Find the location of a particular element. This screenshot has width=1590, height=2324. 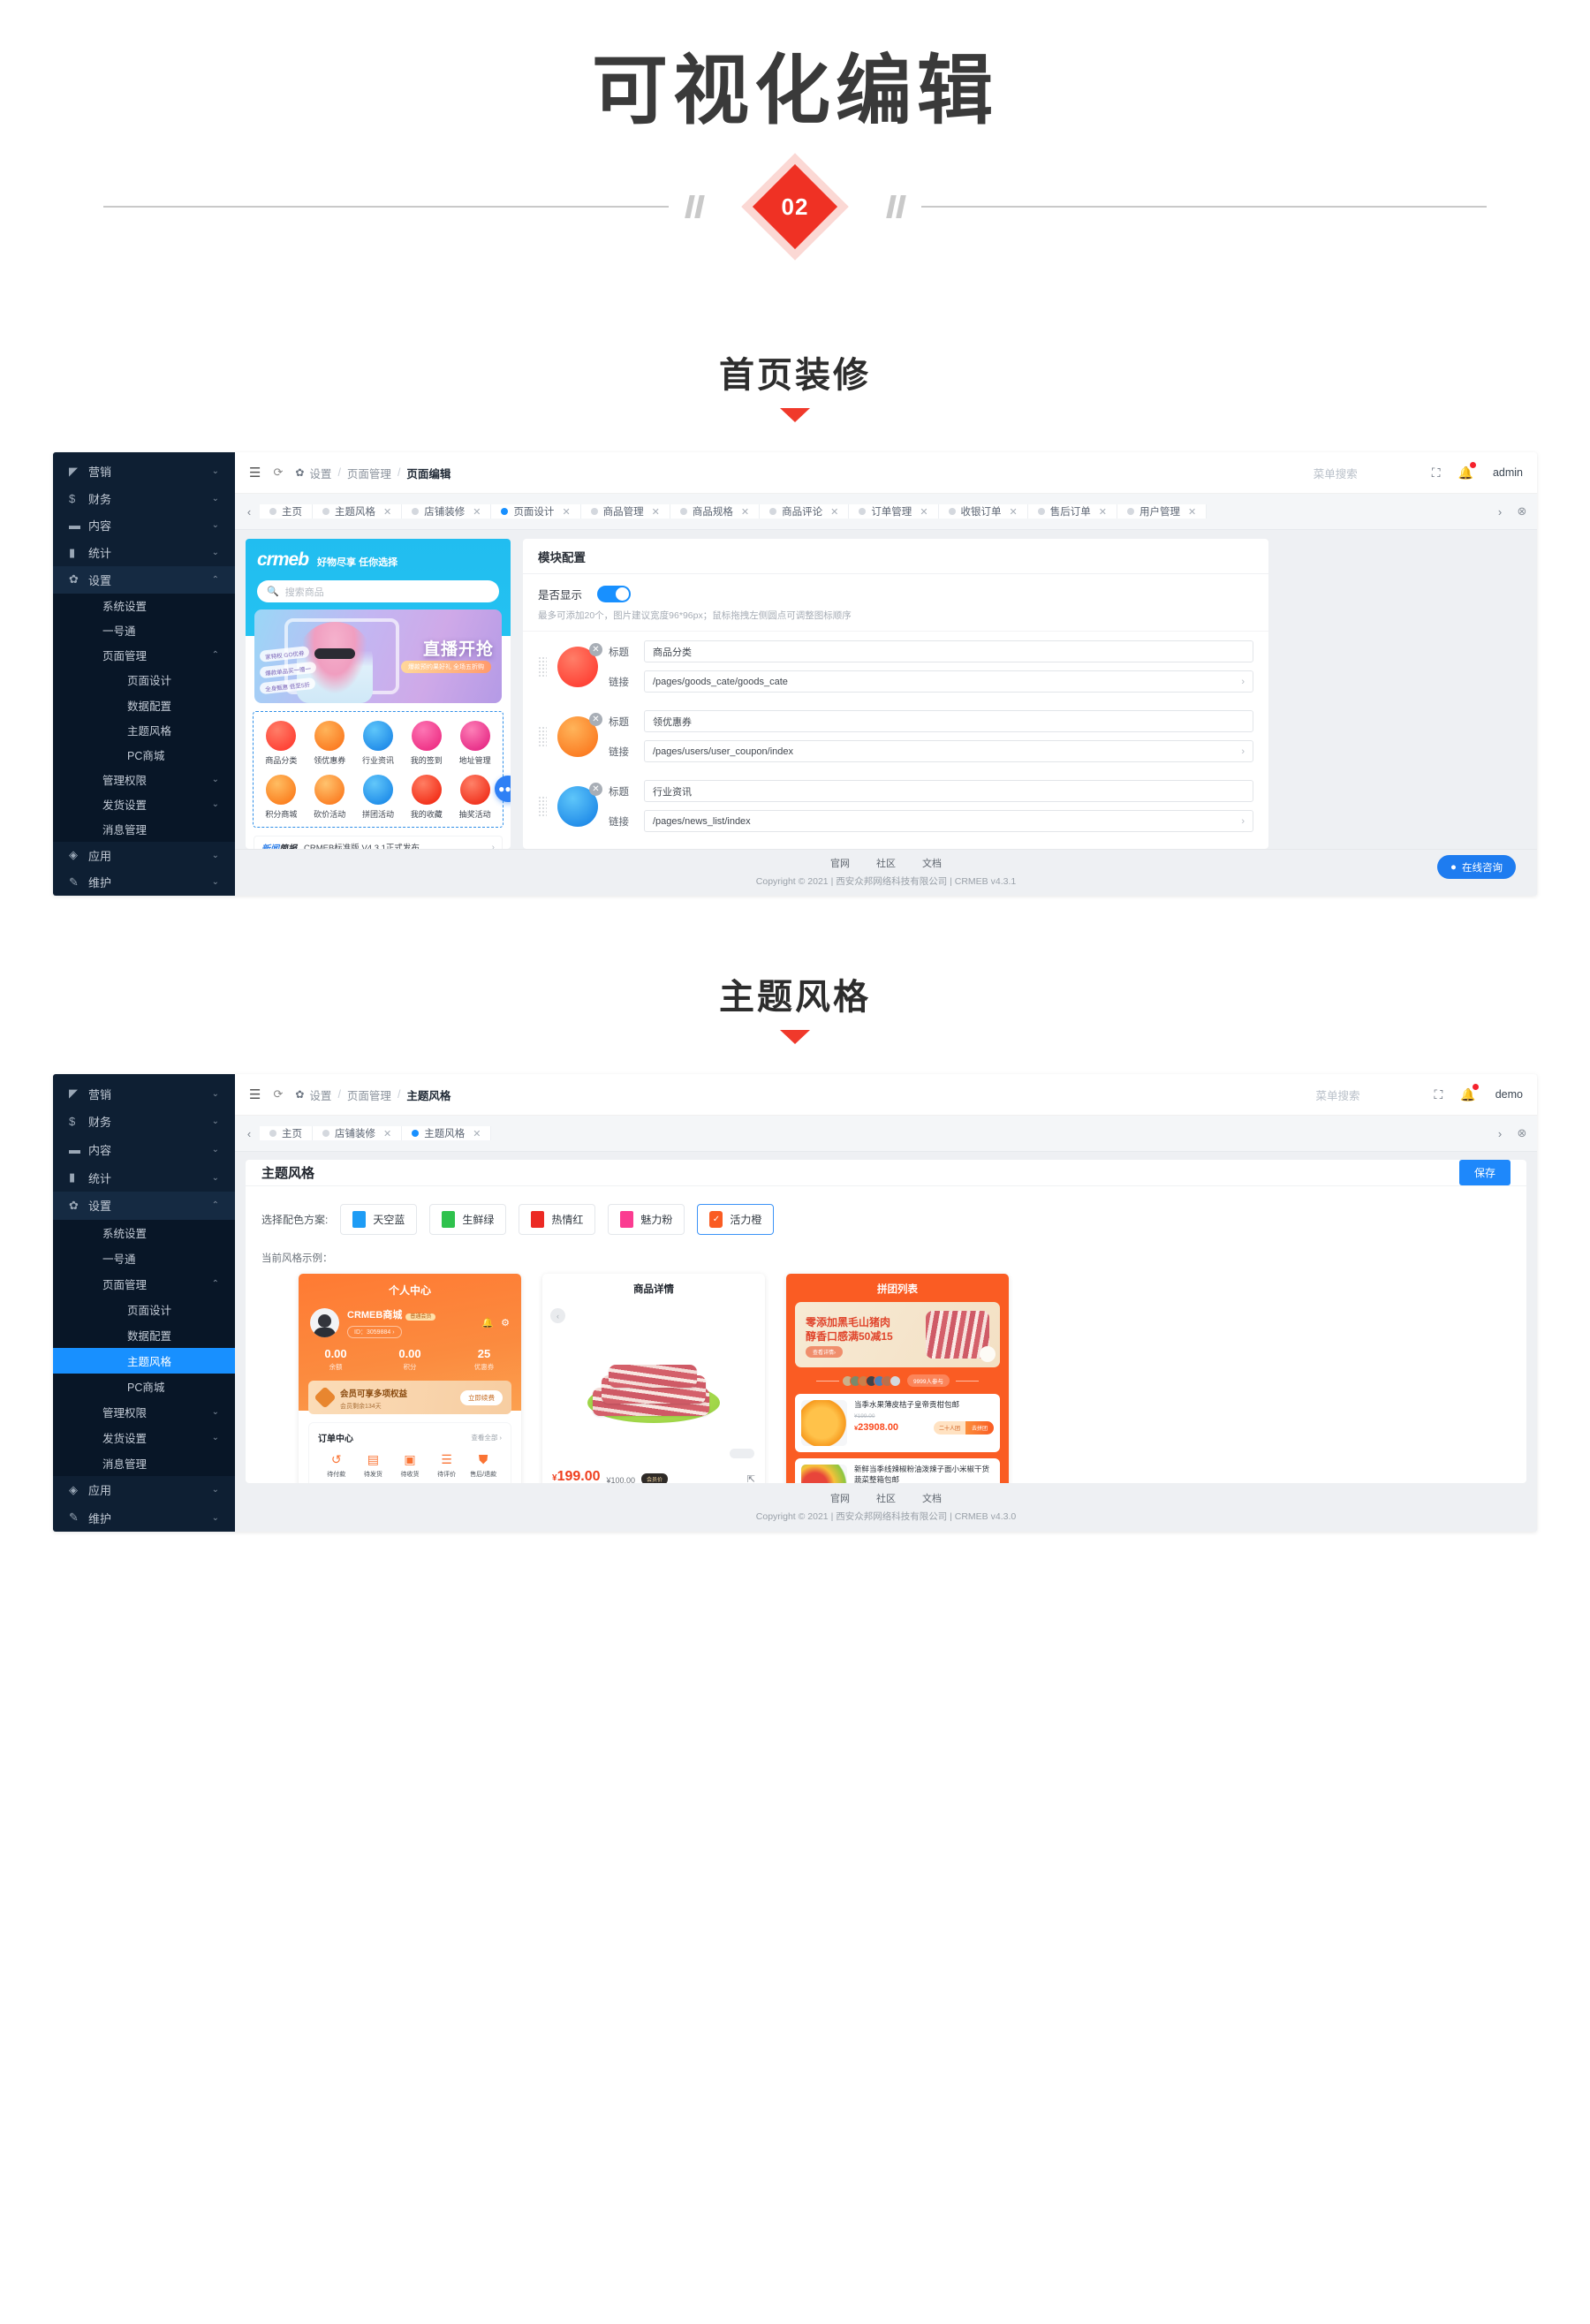

module-title-input: 领优惠券 is located at coordinates (948, 721).